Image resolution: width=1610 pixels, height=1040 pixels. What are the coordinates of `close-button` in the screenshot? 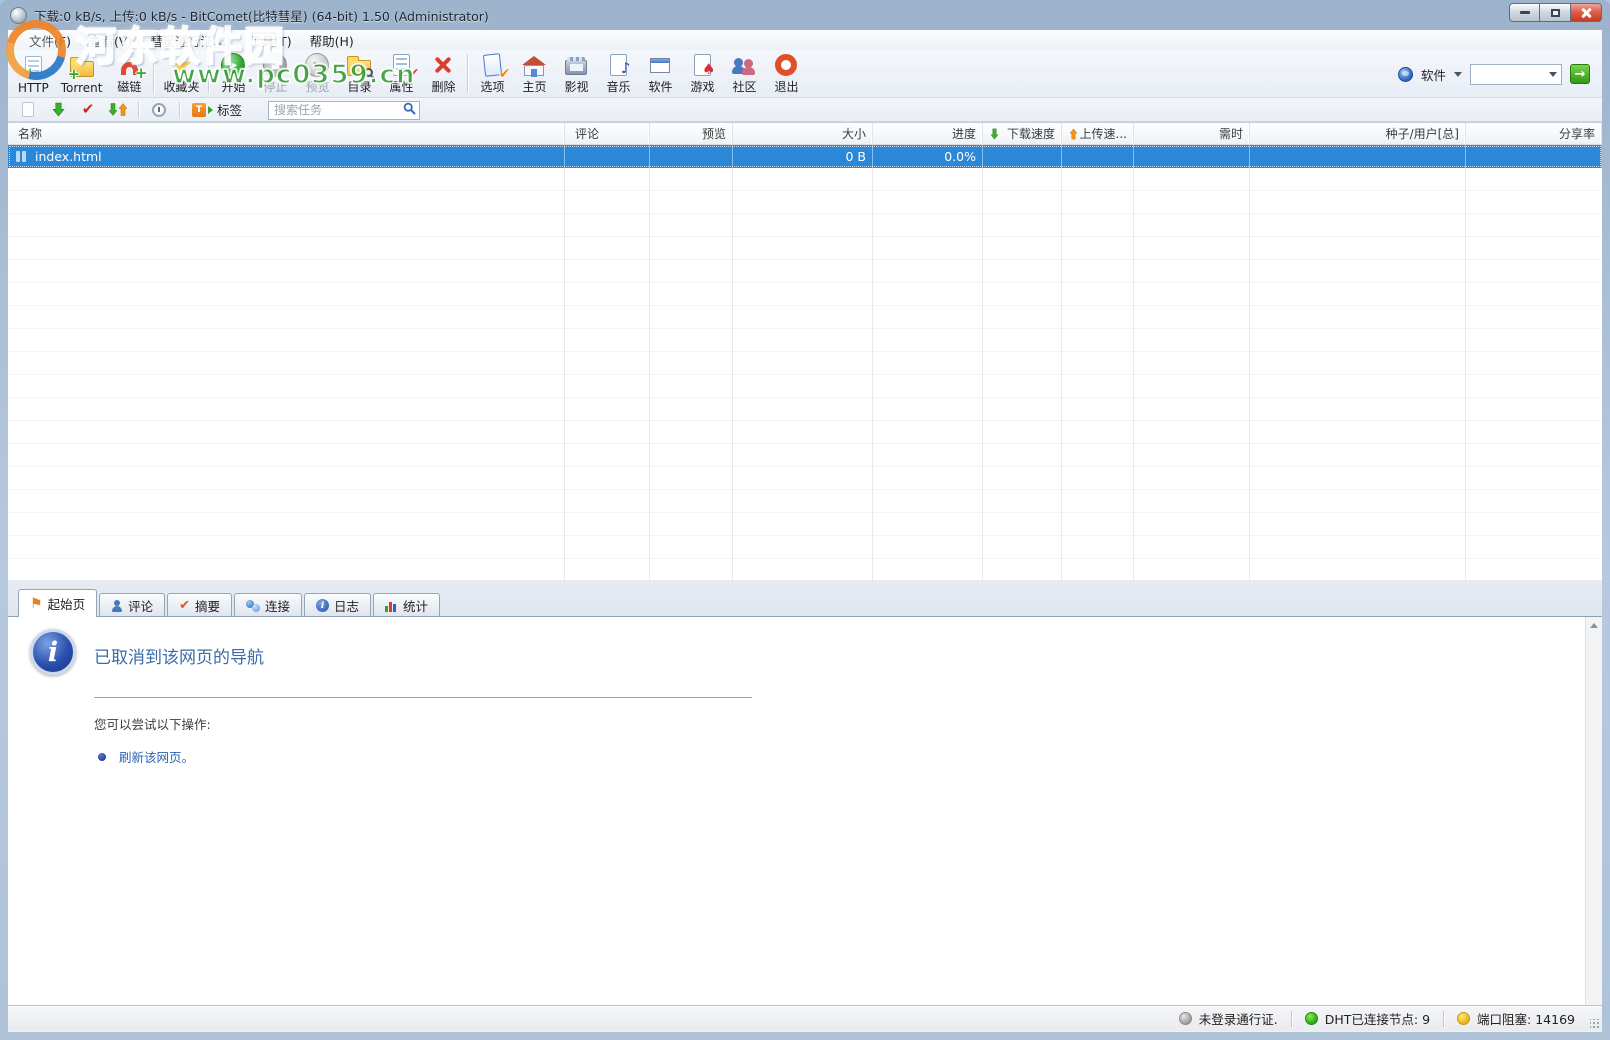 It's located at (1586, 12).